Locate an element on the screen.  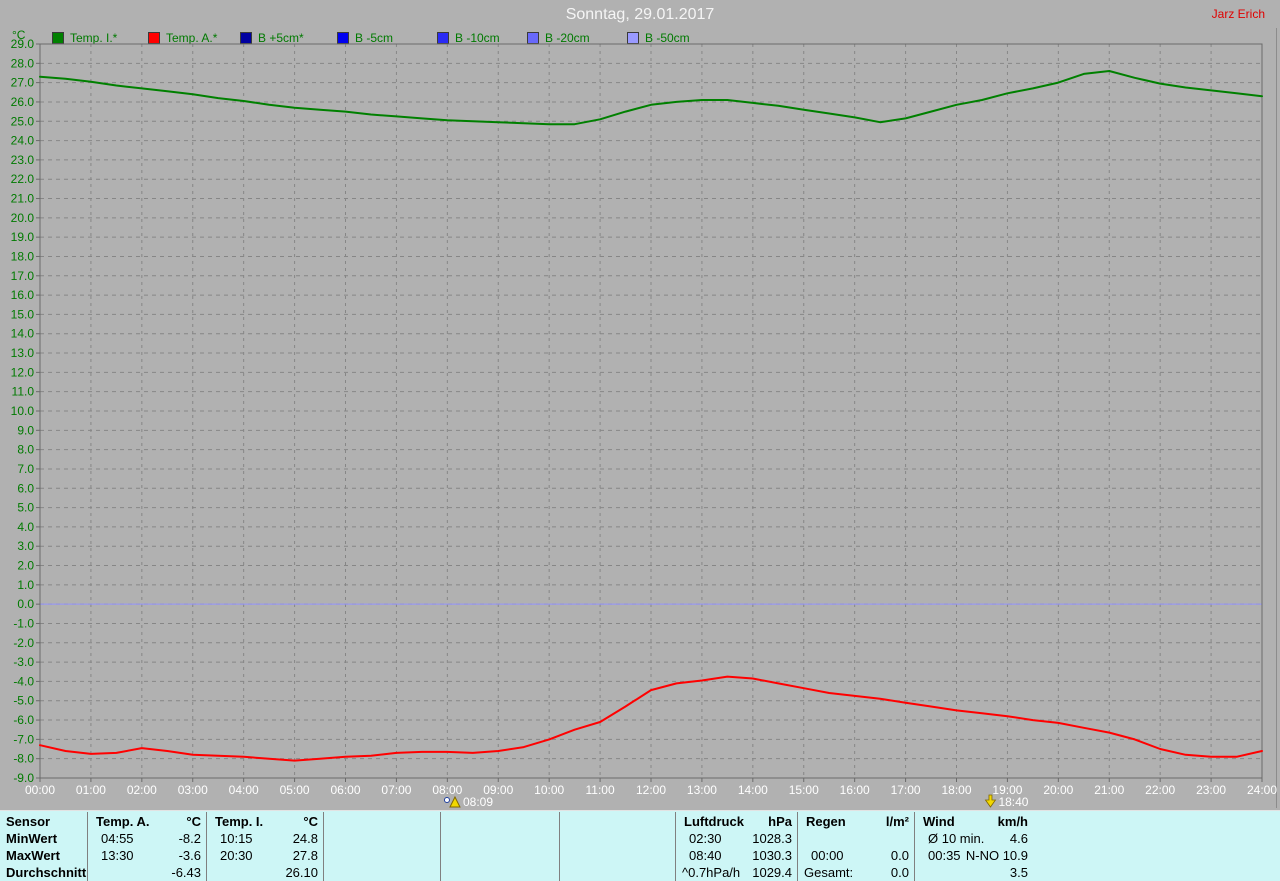
y-tick-label: 4.0 is located at coordinates (25, 527).